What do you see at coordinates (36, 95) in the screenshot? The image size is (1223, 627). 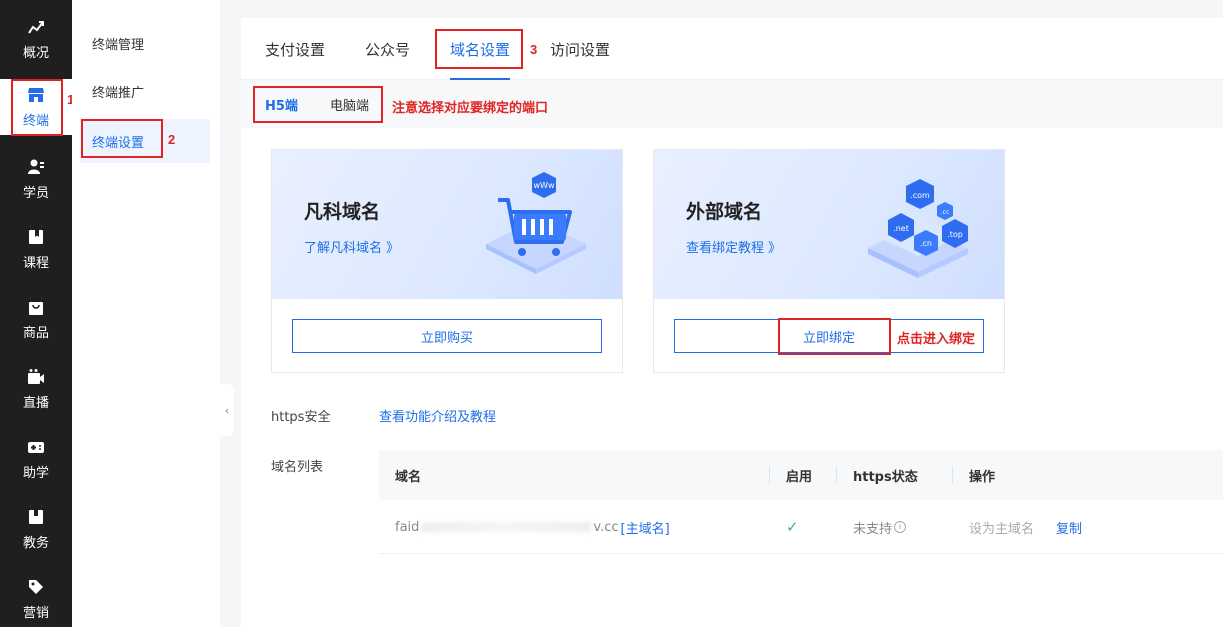 I see `store-icon` at bounding box center [36, 95].